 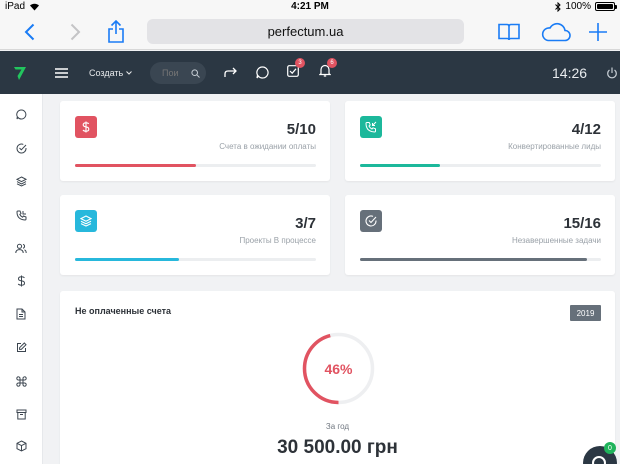 I want to click on hamburger-icon, so click(x=61, y=72).